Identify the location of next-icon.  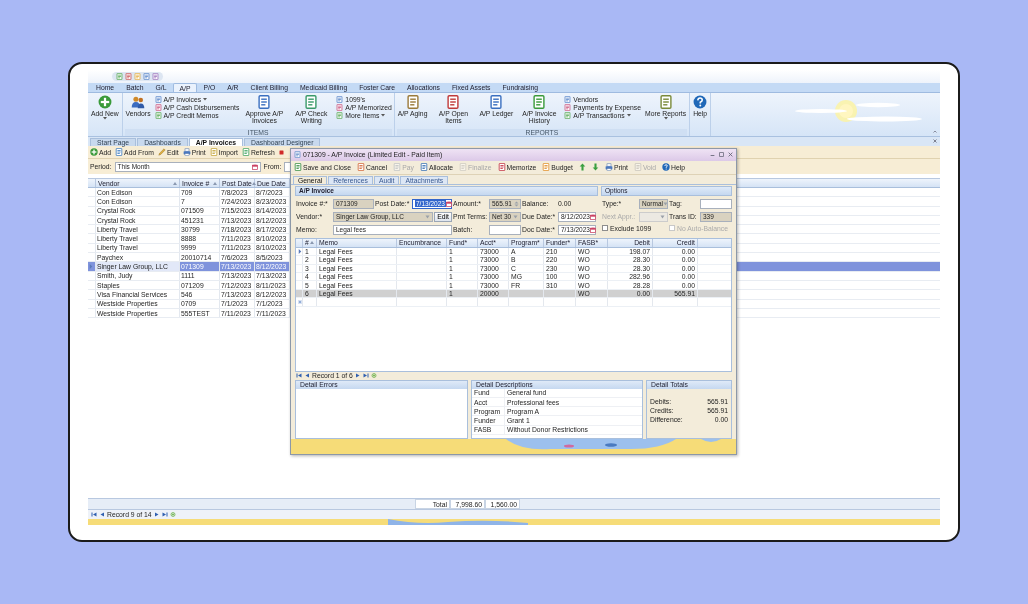
(156, 514).